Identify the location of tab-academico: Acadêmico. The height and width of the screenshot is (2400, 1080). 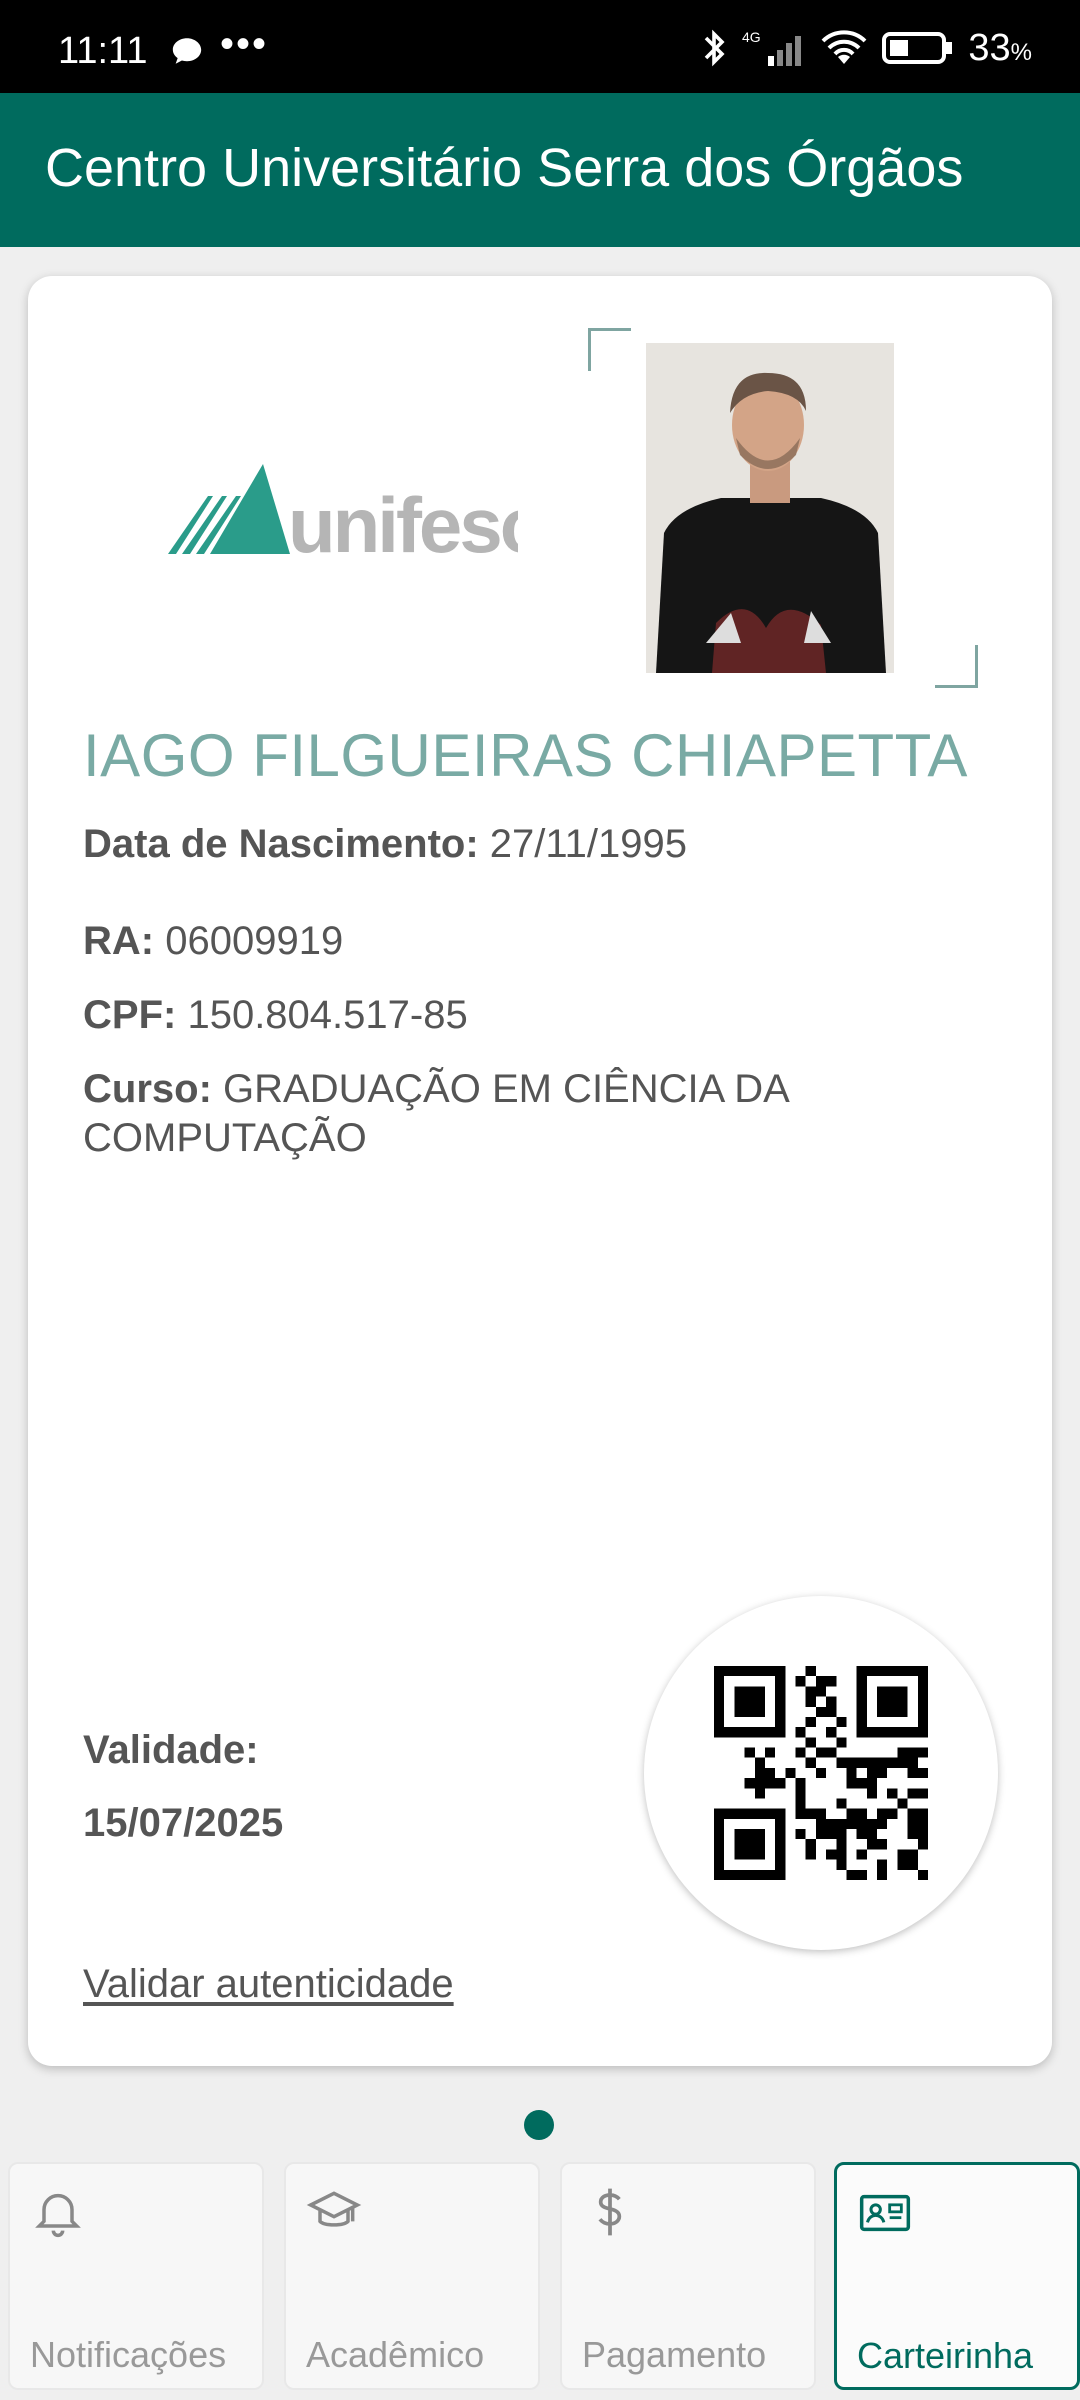
(412, 2276).